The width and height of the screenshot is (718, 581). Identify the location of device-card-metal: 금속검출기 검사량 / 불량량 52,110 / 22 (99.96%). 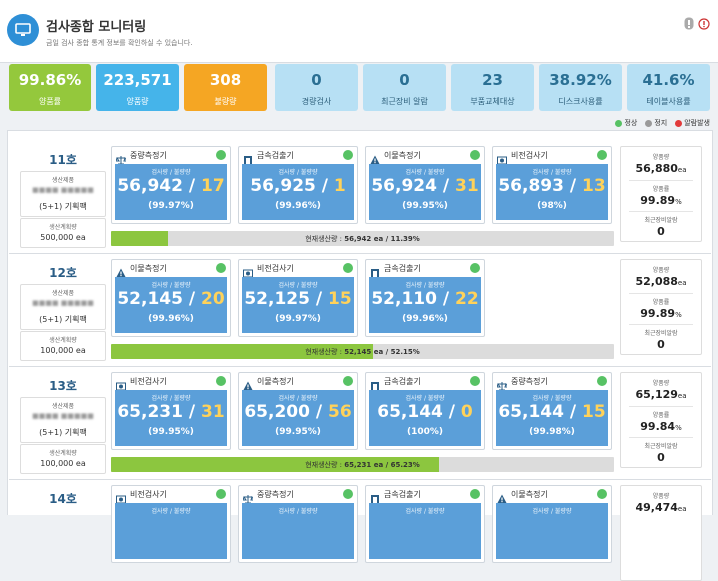
(425, 298).